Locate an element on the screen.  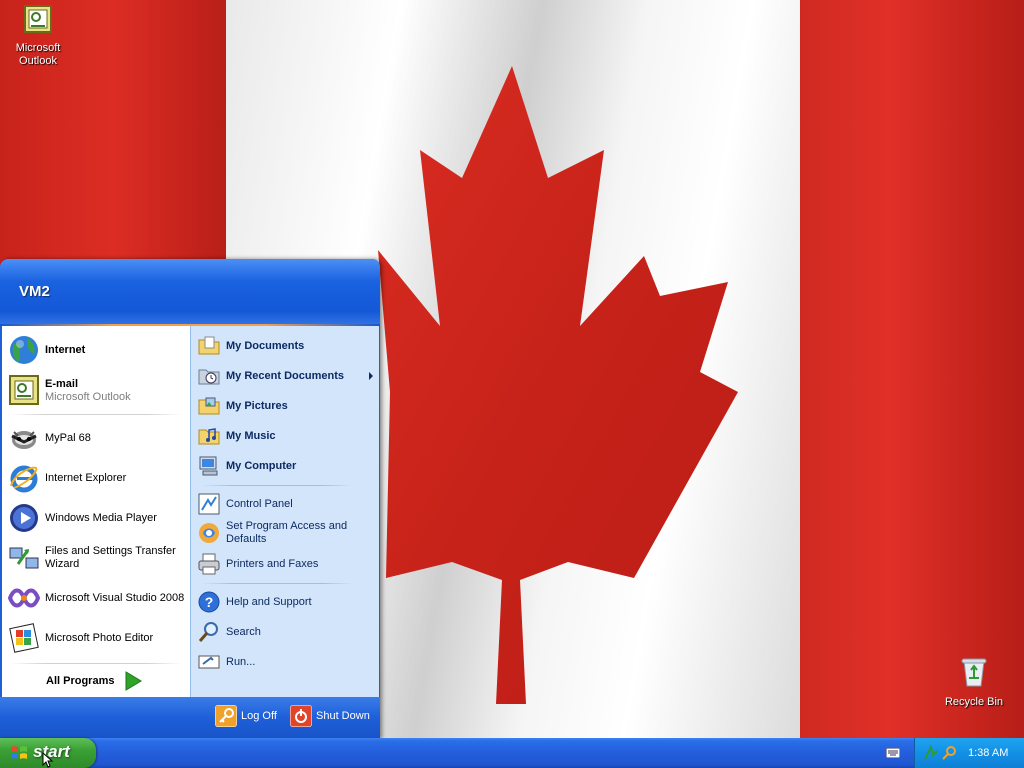
desktop-icon-recycle-bin: Recycle Bin is located at coordinates (974, 682).